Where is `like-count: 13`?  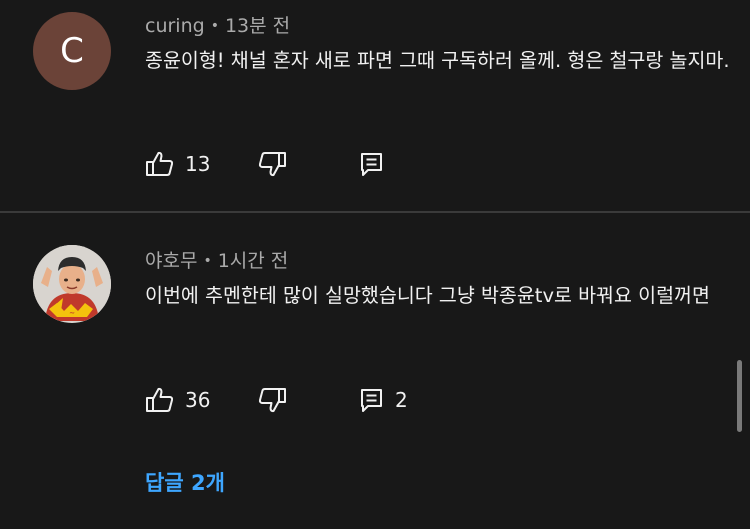 like-count: 13 is located at coordinates (198, 164).